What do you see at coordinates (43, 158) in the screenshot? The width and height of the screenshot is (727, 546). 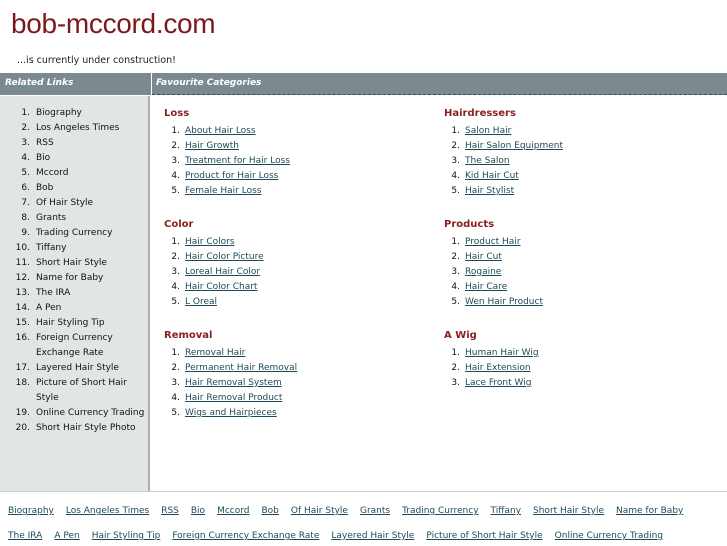 I see `sidebar-item-label: Bio` at bounding box center [43, 158].